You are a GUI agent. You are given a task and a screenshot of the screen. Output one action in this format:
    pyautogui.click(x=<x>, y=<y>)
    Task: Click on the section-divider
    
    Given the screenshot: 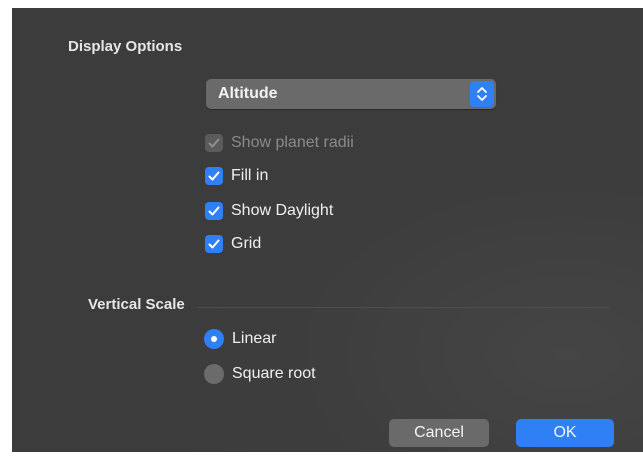 What is the action you would take?
    pyautogui.click(x=403, y=307)
    